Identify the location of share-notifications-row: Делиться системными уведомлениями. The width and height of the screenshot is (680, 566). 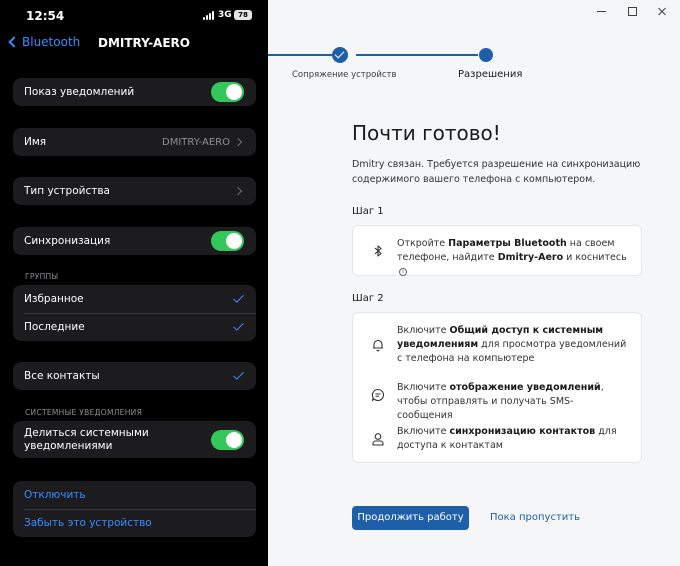
(134, 439).